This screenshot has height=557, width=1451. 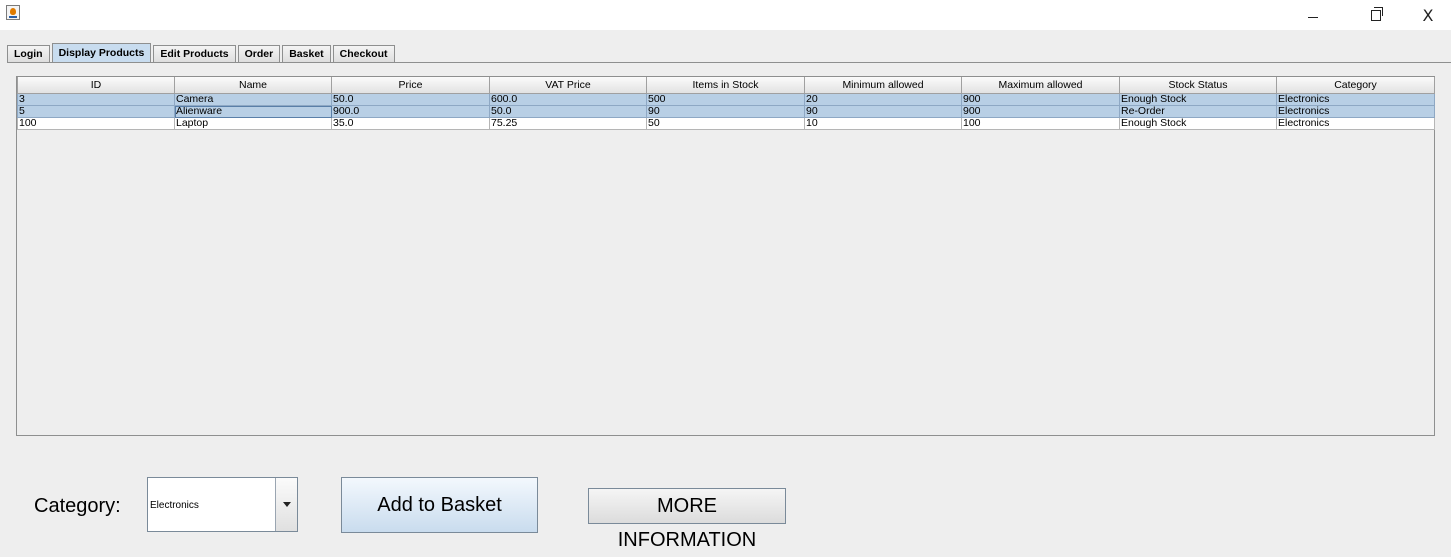 I want to click on column-header-price: Price, so click(x=410, y=85).